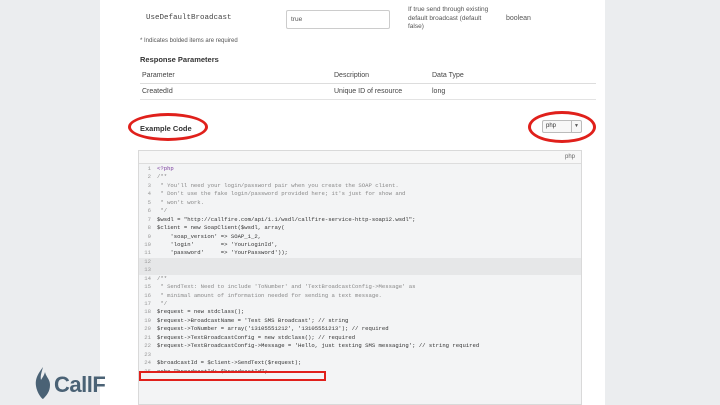 This screenshot has width=720, height=405. What do you see at coordinates (360, 203) in the screenshot?
I see `code-line: 5 * won't work.` at bounding box center [360, 203].